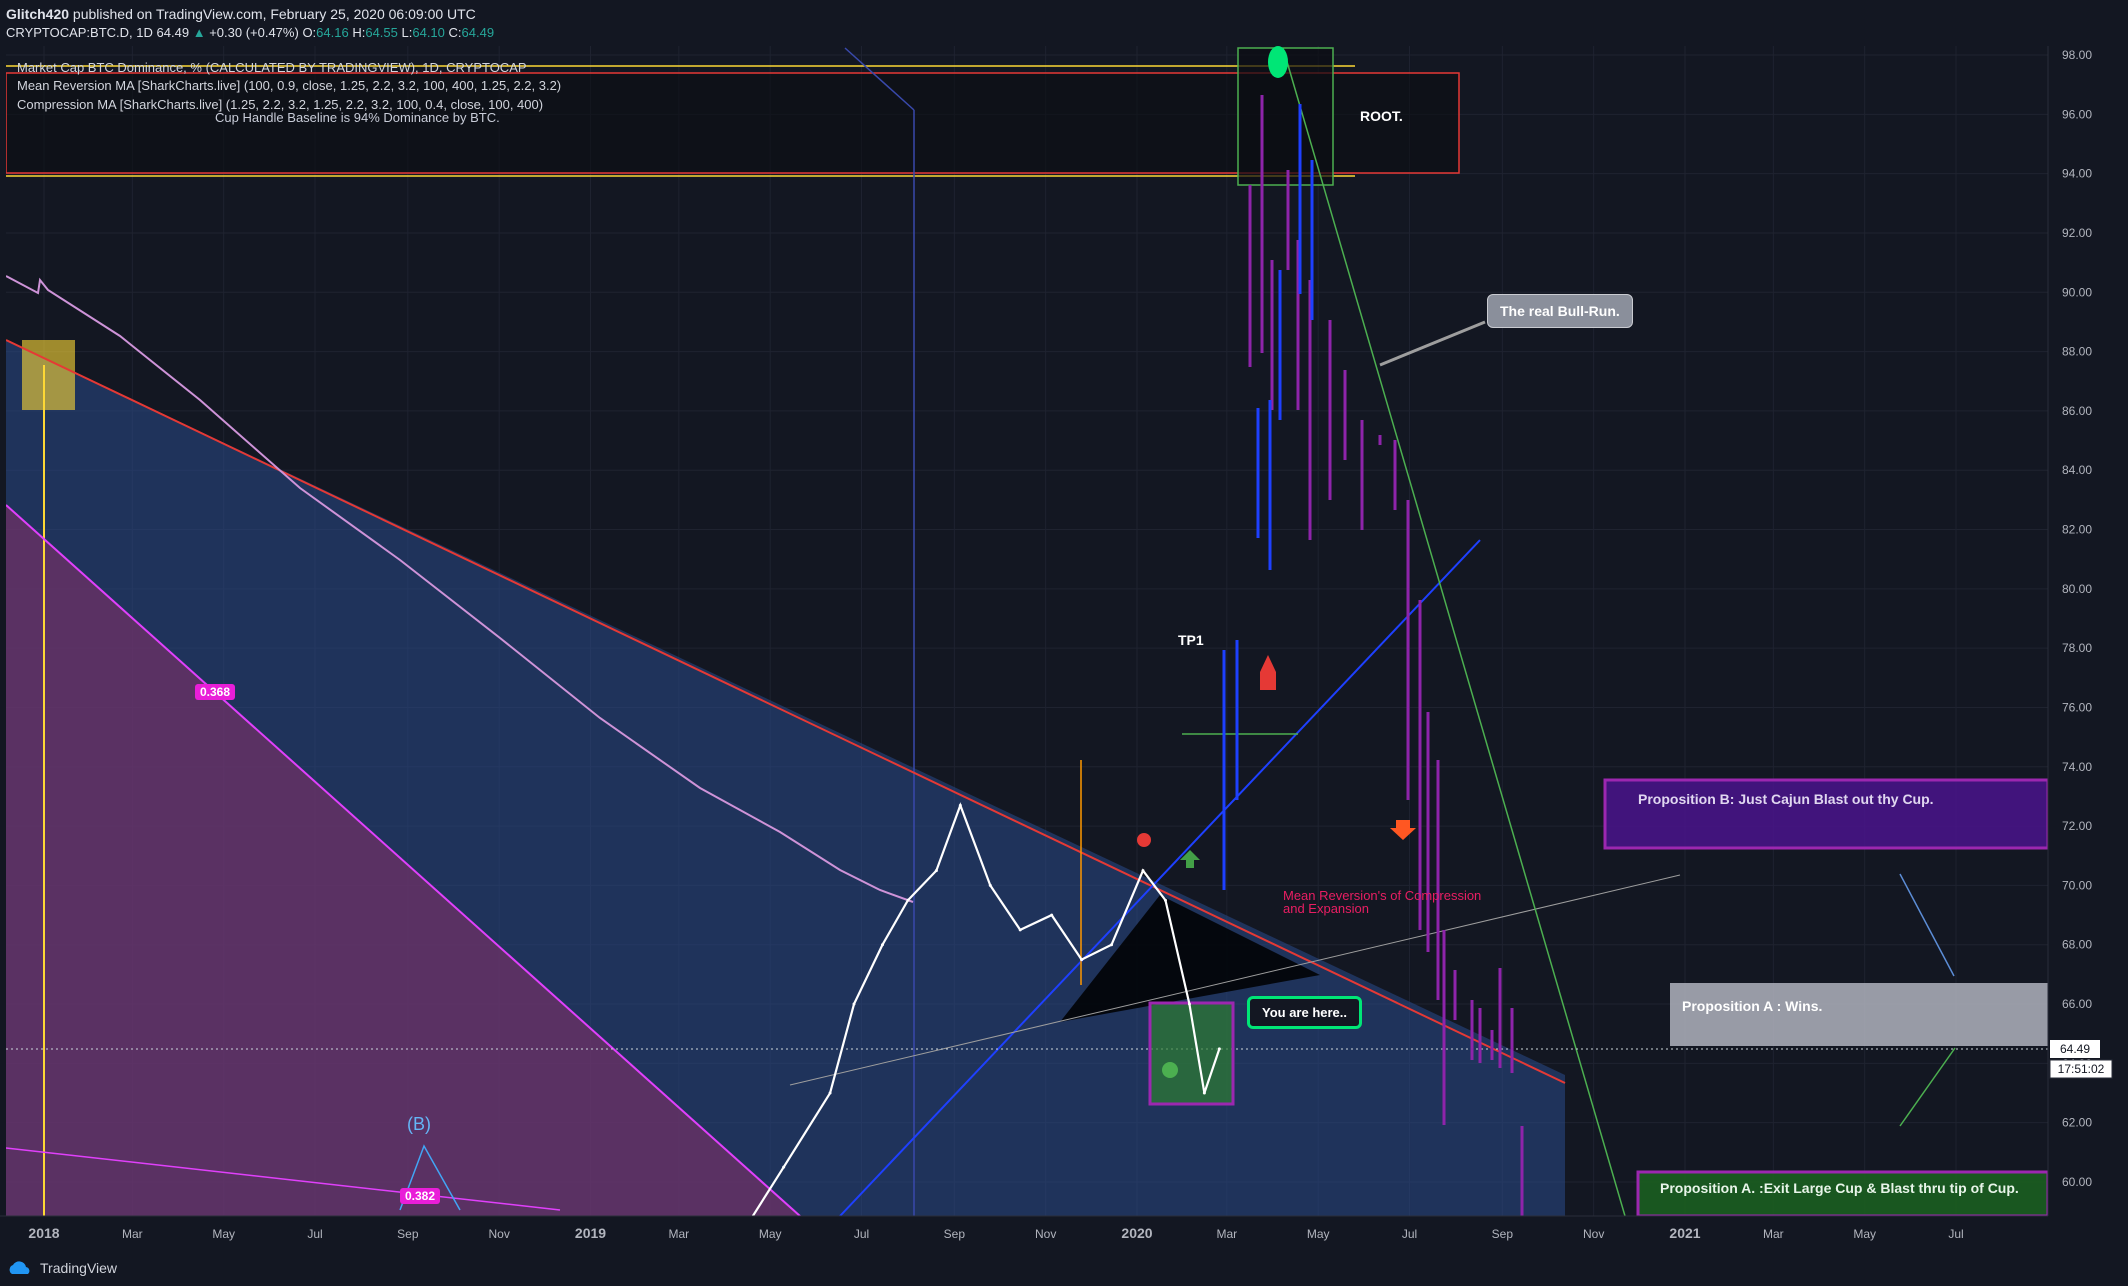 Image resolution: width=2128 pixels, height=1286 pixels. I want to click on high-value: 64.55, so click(381, 32).